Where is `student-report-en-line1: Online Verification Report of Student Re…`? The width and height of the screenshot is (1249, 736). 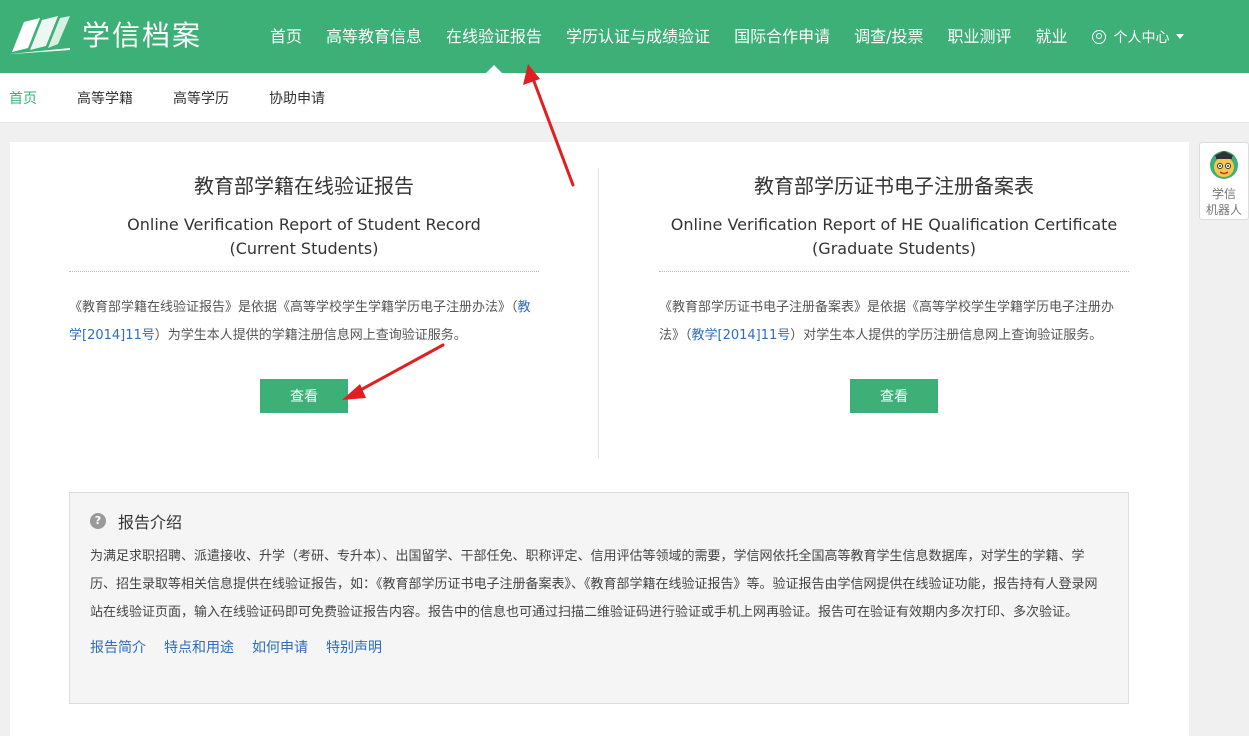
student-report-en-line1: Online Verification Report of Student Re… is located at coordinates (304, 224).